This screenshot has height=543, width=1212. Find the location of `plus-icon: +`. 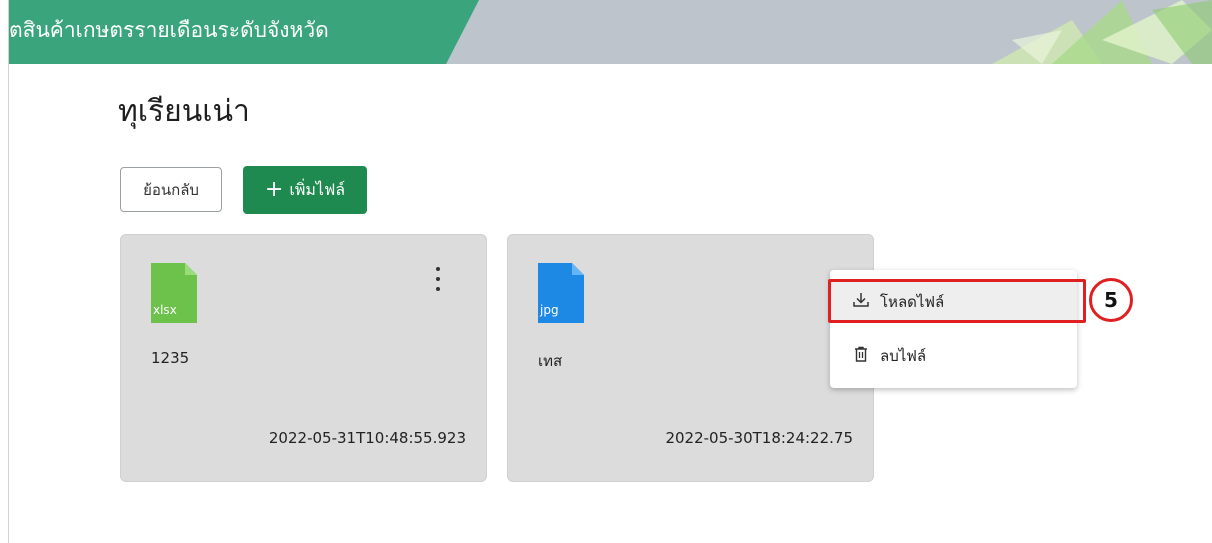

plus-icon: + is located at coordinates (274, 189).